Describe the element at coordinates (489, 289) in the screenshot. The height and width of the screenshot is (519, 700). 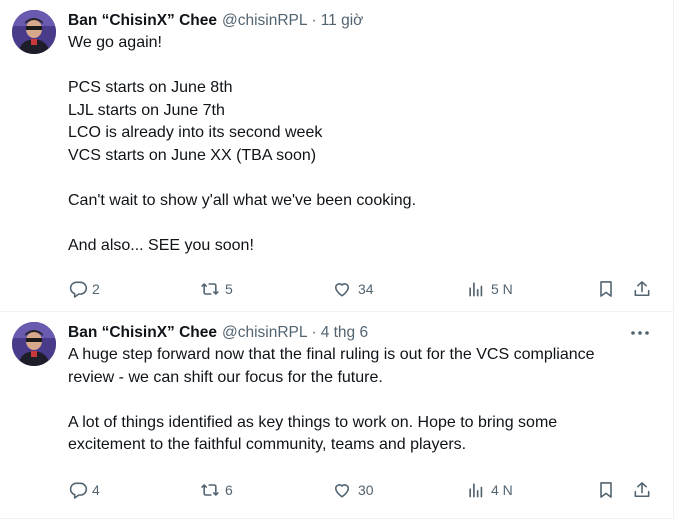
I see `views-button: 5 N` at that location.